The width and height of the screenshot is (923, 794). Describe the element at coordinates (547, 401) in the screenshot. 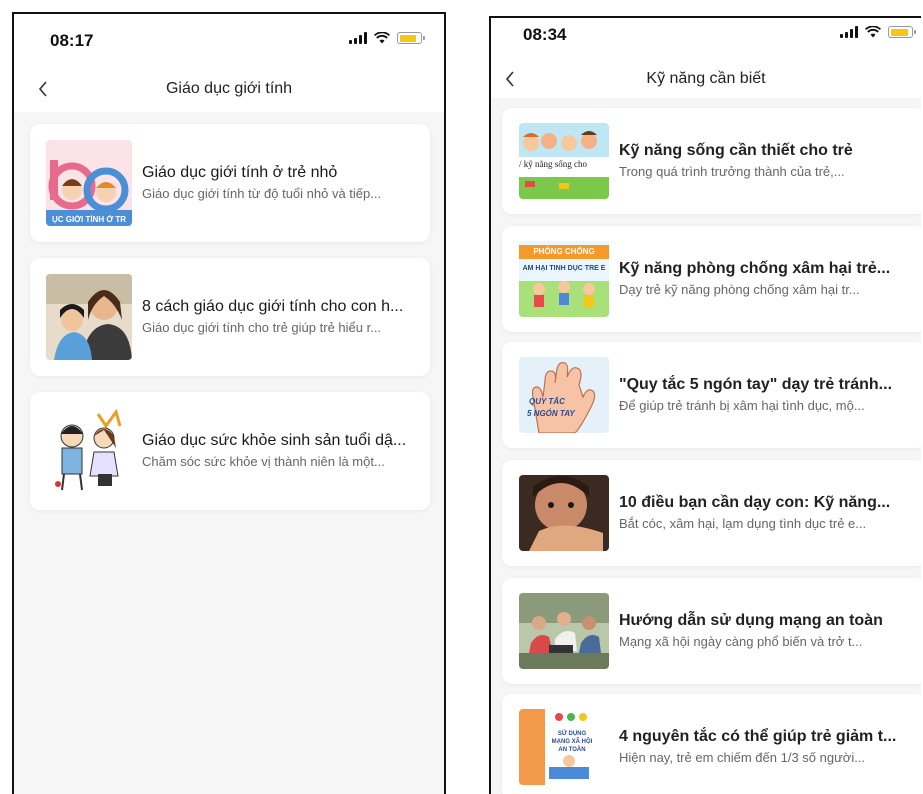

I see `thumbnail-caption: QUY TẮC` at that location.